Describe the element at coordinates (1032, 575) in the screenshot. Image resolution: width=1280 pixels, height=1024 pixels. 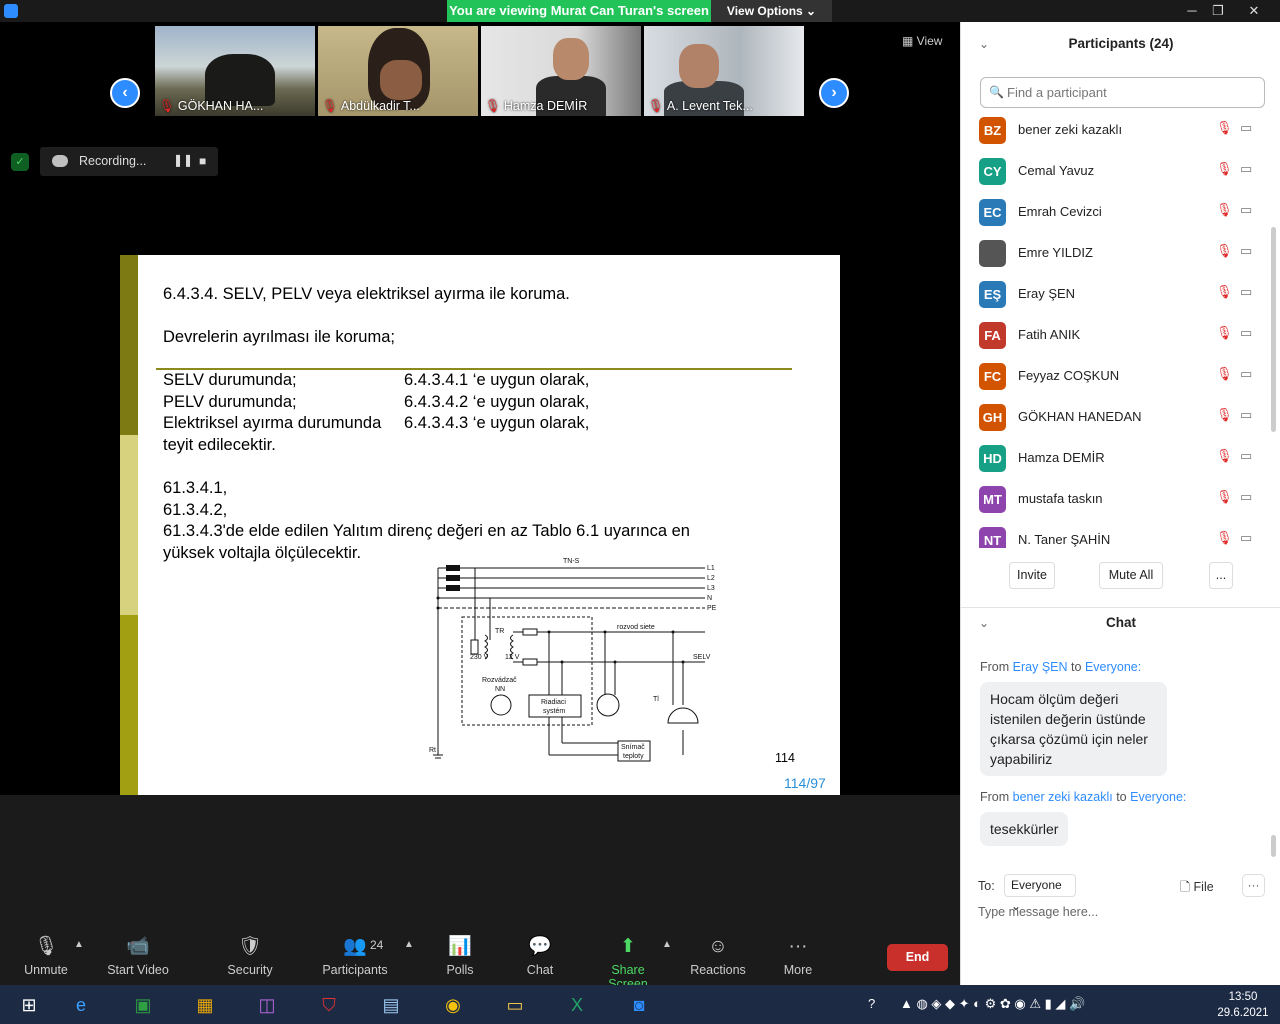
I see `invite-button: Invite` at that location.